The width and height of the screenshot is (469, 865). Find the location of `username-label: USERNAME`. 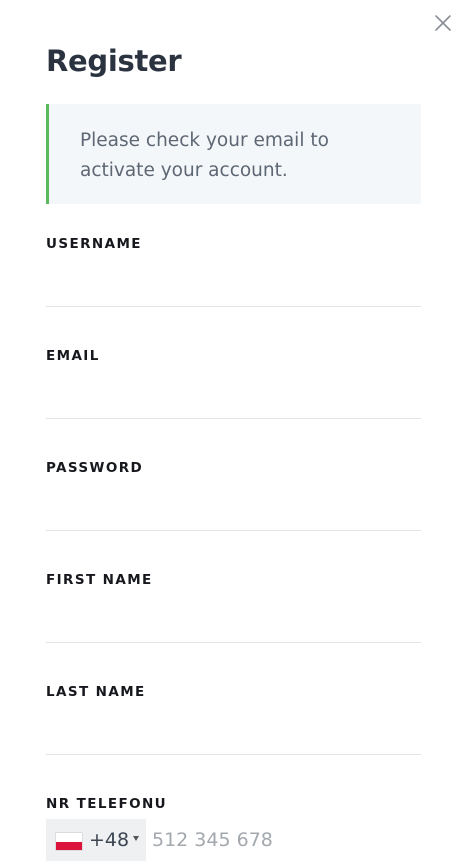

username-label: USERNAME is located at coordinates (94, 244).